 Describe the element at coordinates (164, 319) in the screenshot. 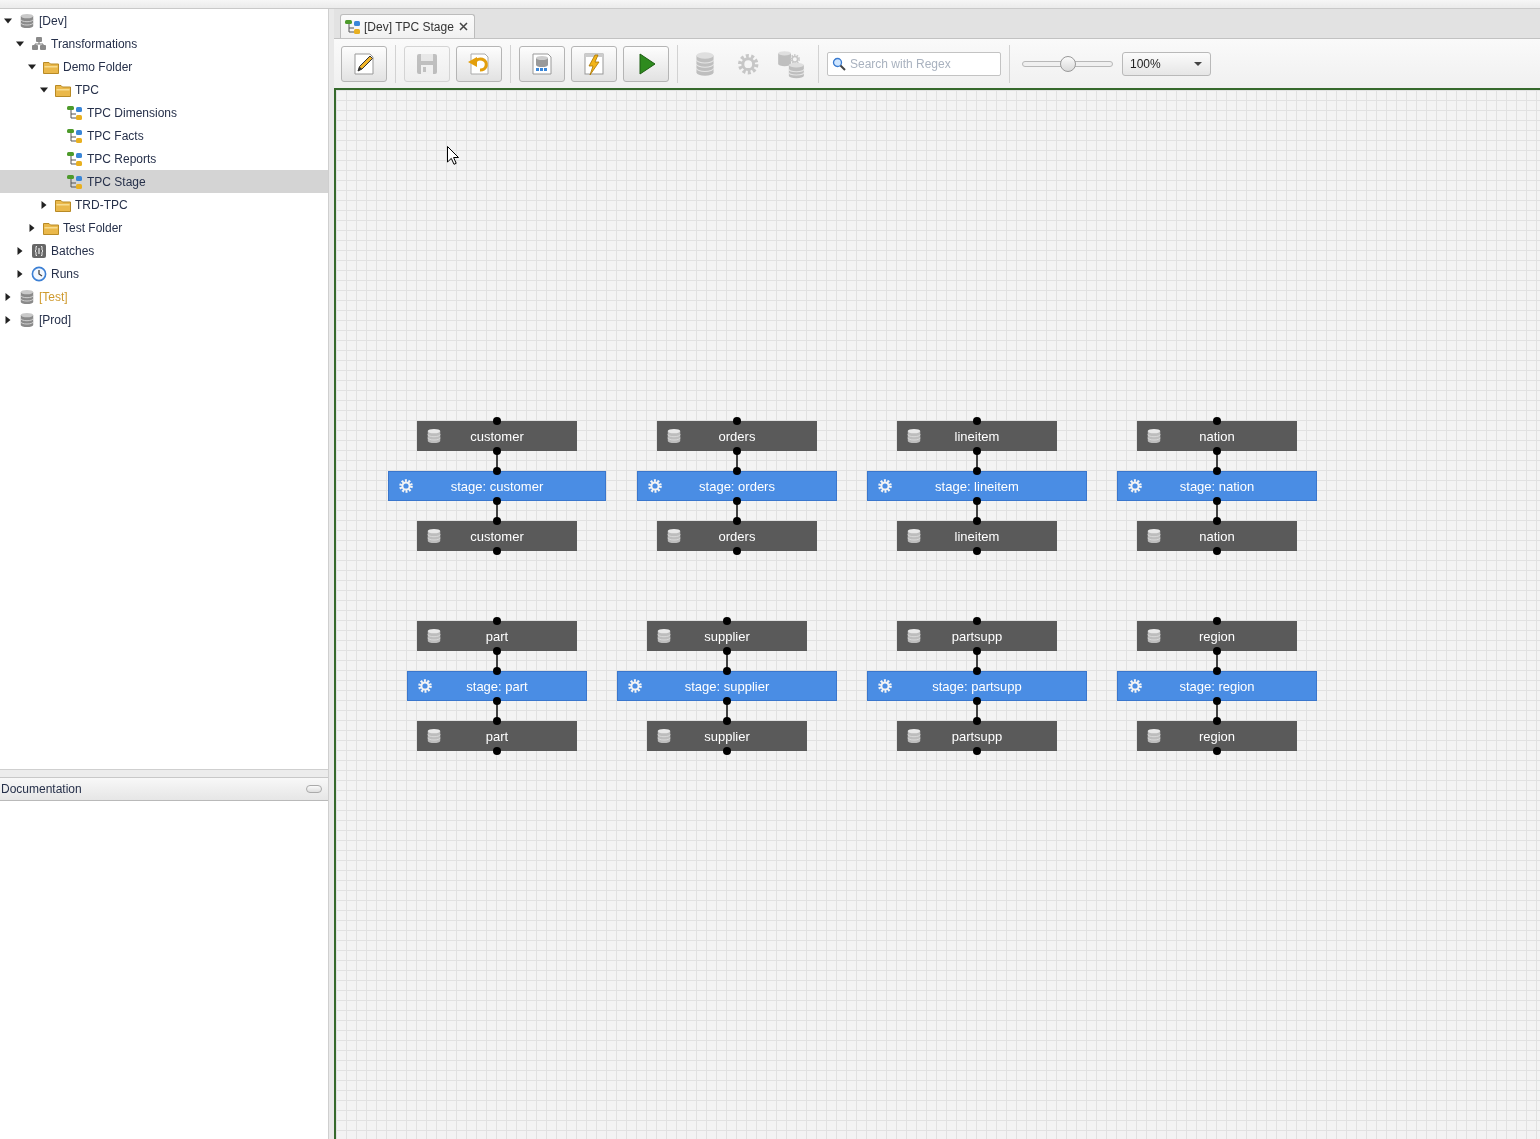

I see `tree-item: [Prod]` at that location.